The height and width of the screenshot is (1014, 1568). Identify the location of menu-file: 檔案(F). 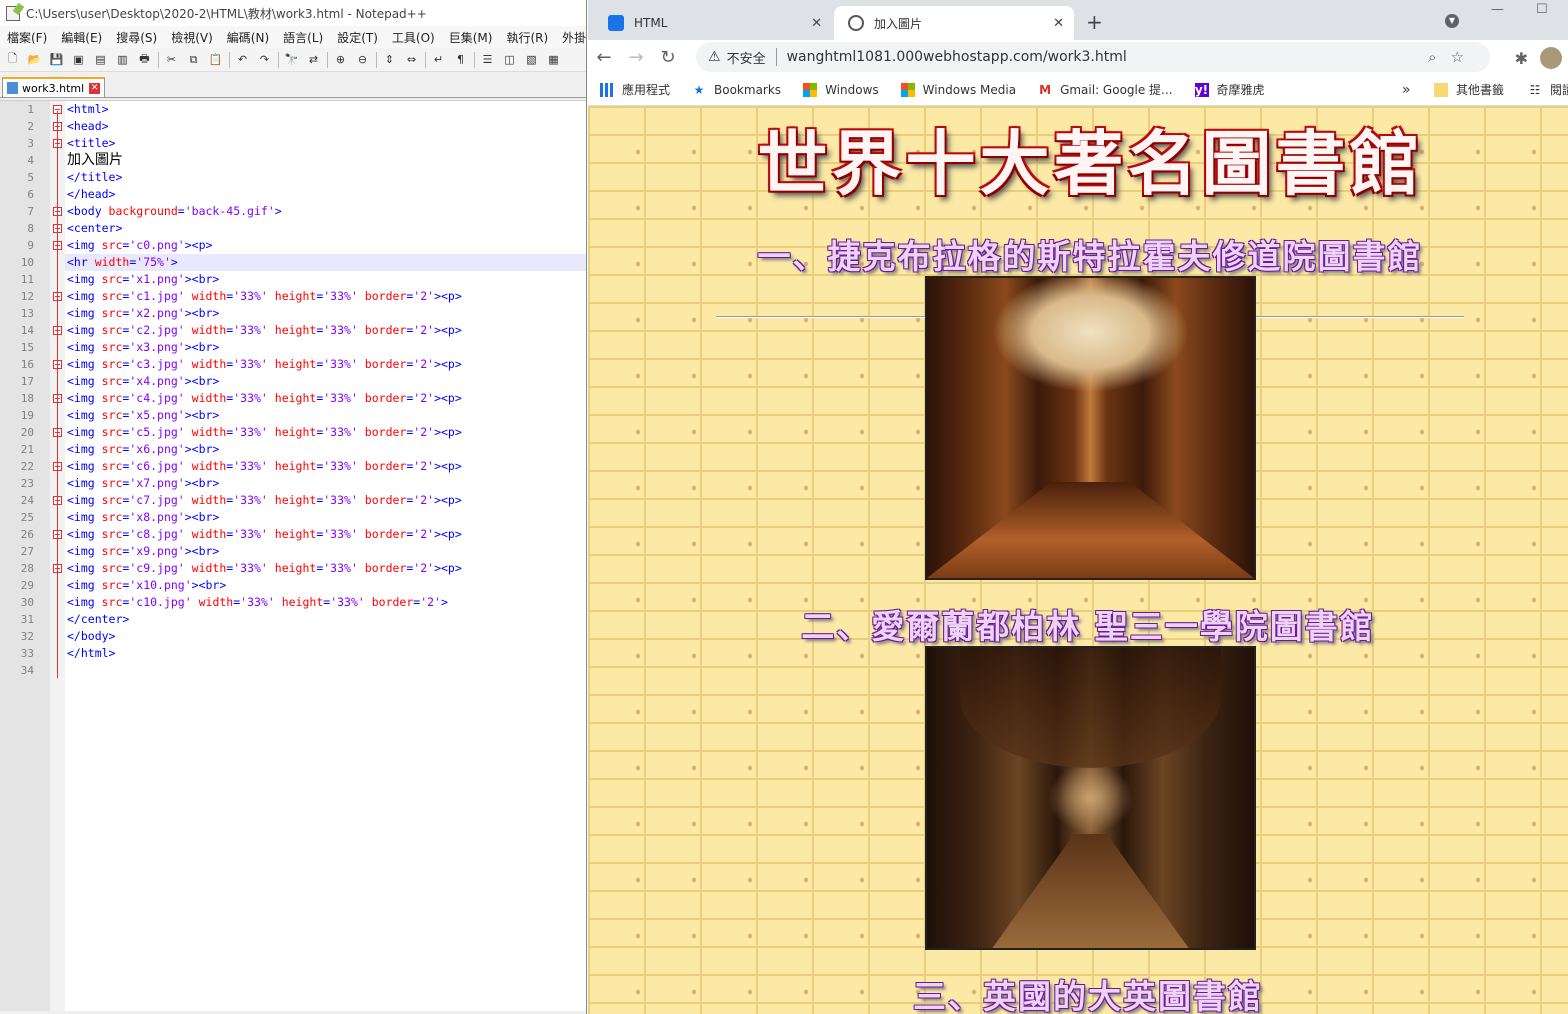
(27, 37).